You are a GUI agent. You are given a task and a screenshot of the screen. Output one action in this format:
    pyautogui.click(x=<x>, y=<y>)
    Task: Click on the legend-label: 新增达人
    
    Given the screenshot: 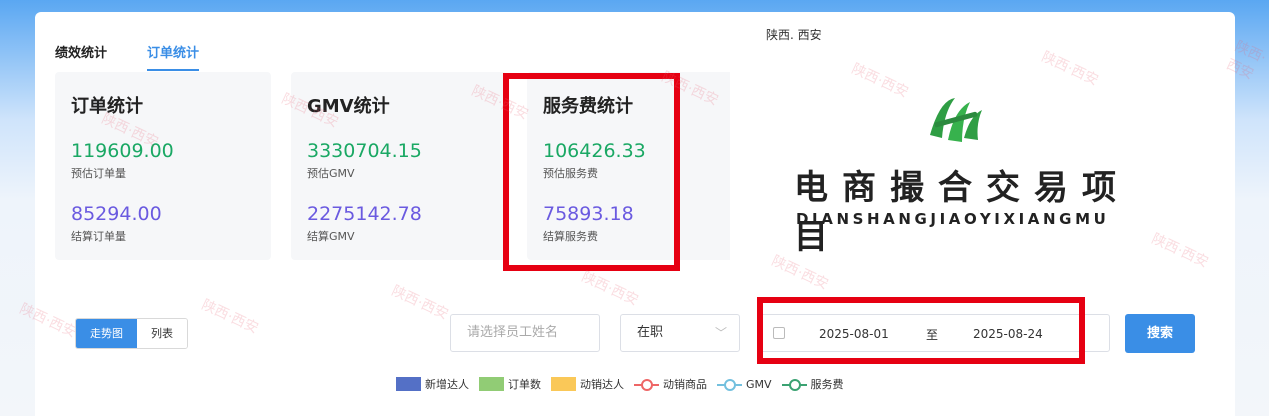 What is the action you would take?
    pyautogui.click(x=447, y=384)
    